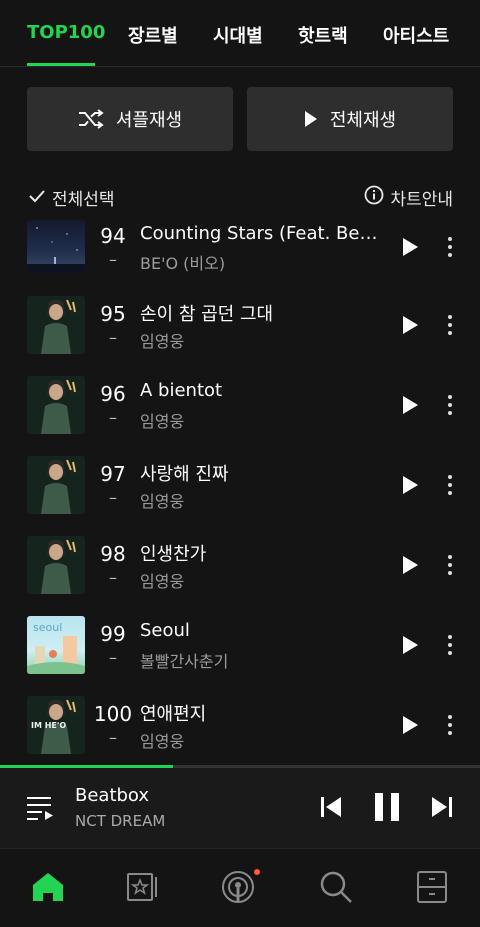 The image size is (480, 927). Describe the element at coordinates (37, 198) in the screenshot. I see `checkmark-icon` at that location.